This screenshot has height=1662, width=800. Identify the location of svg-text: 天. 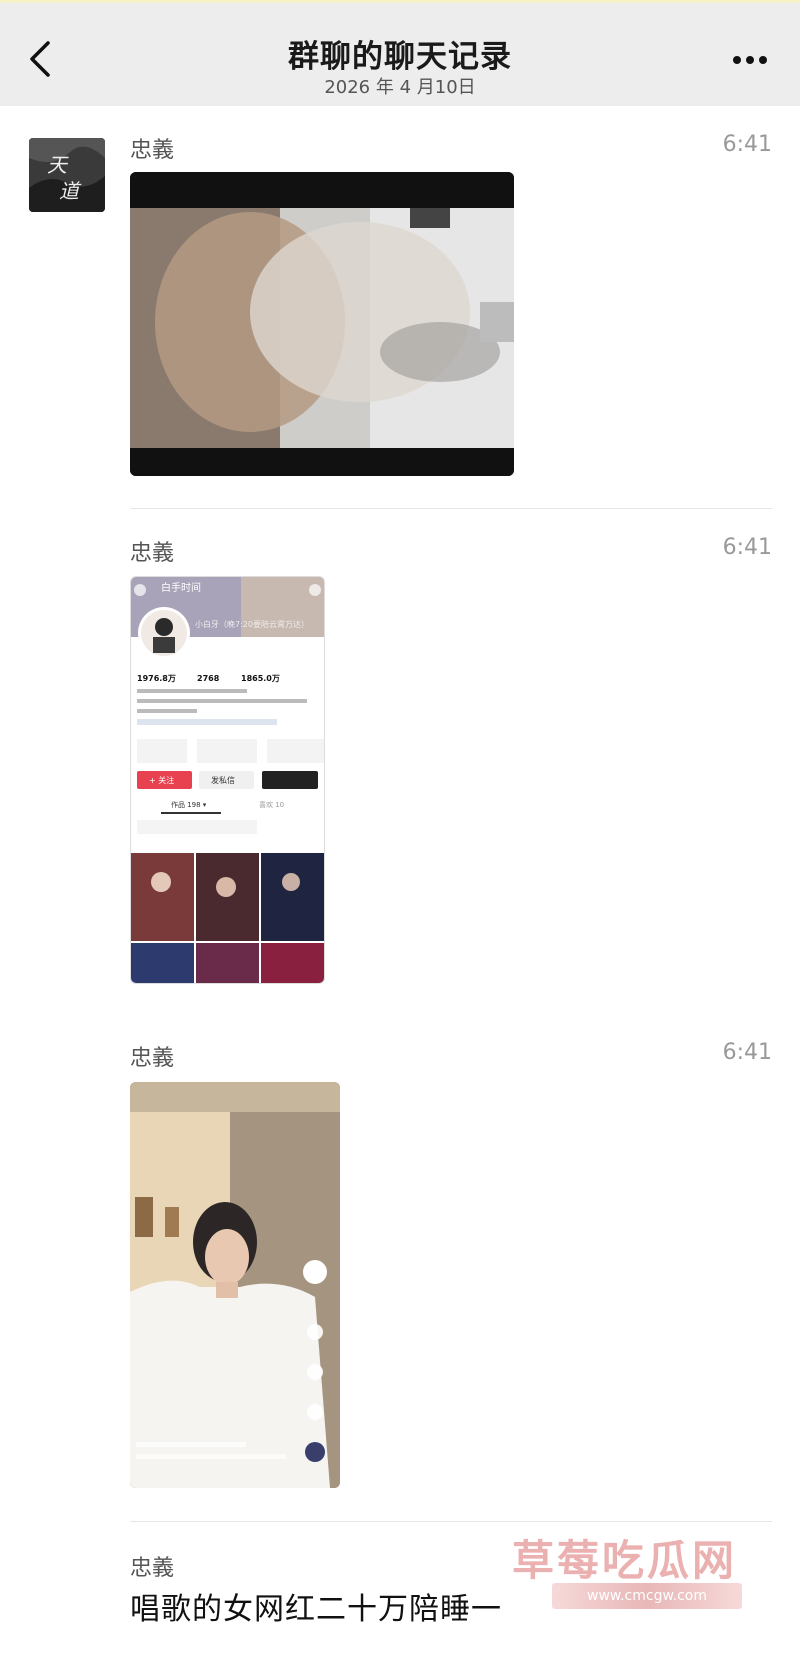
(58, 165).